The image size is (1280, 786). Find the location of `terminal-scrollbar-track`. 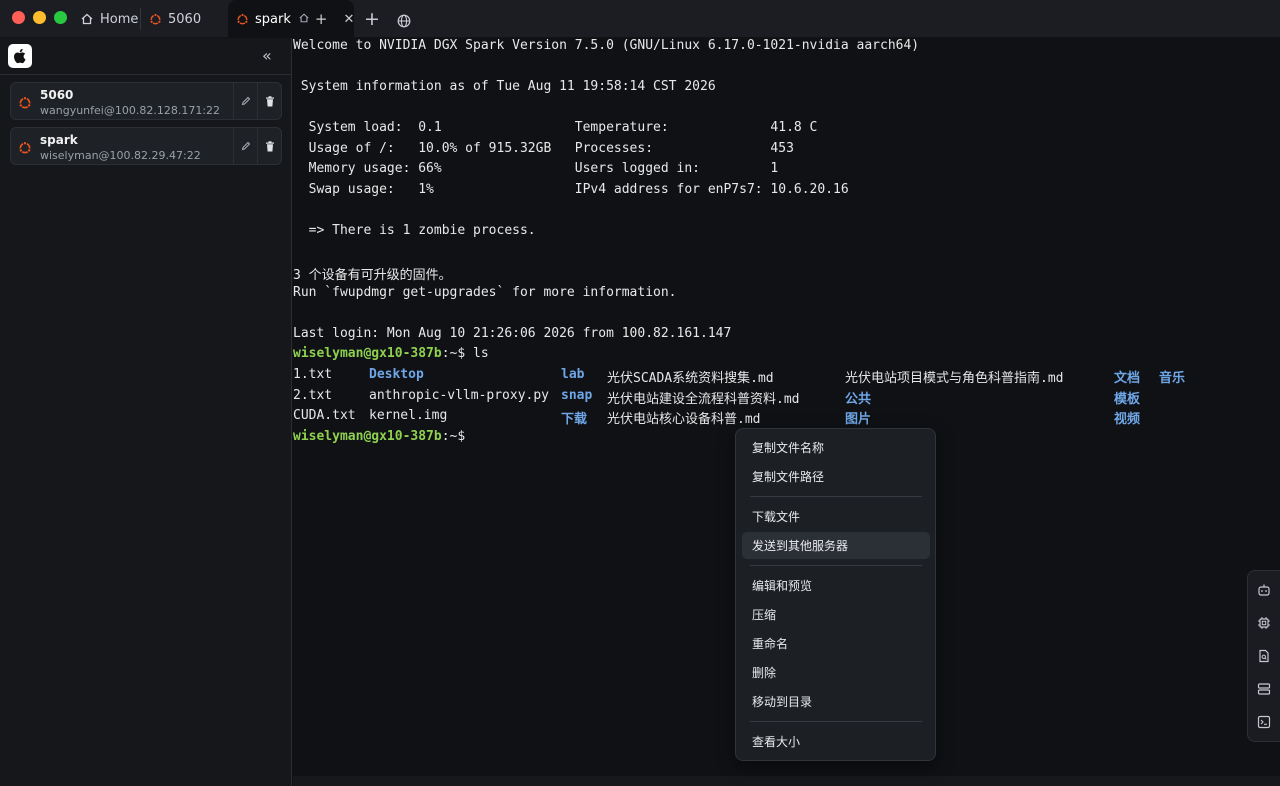

terminal-scrollbar-track is located at coordinates (786, 781).